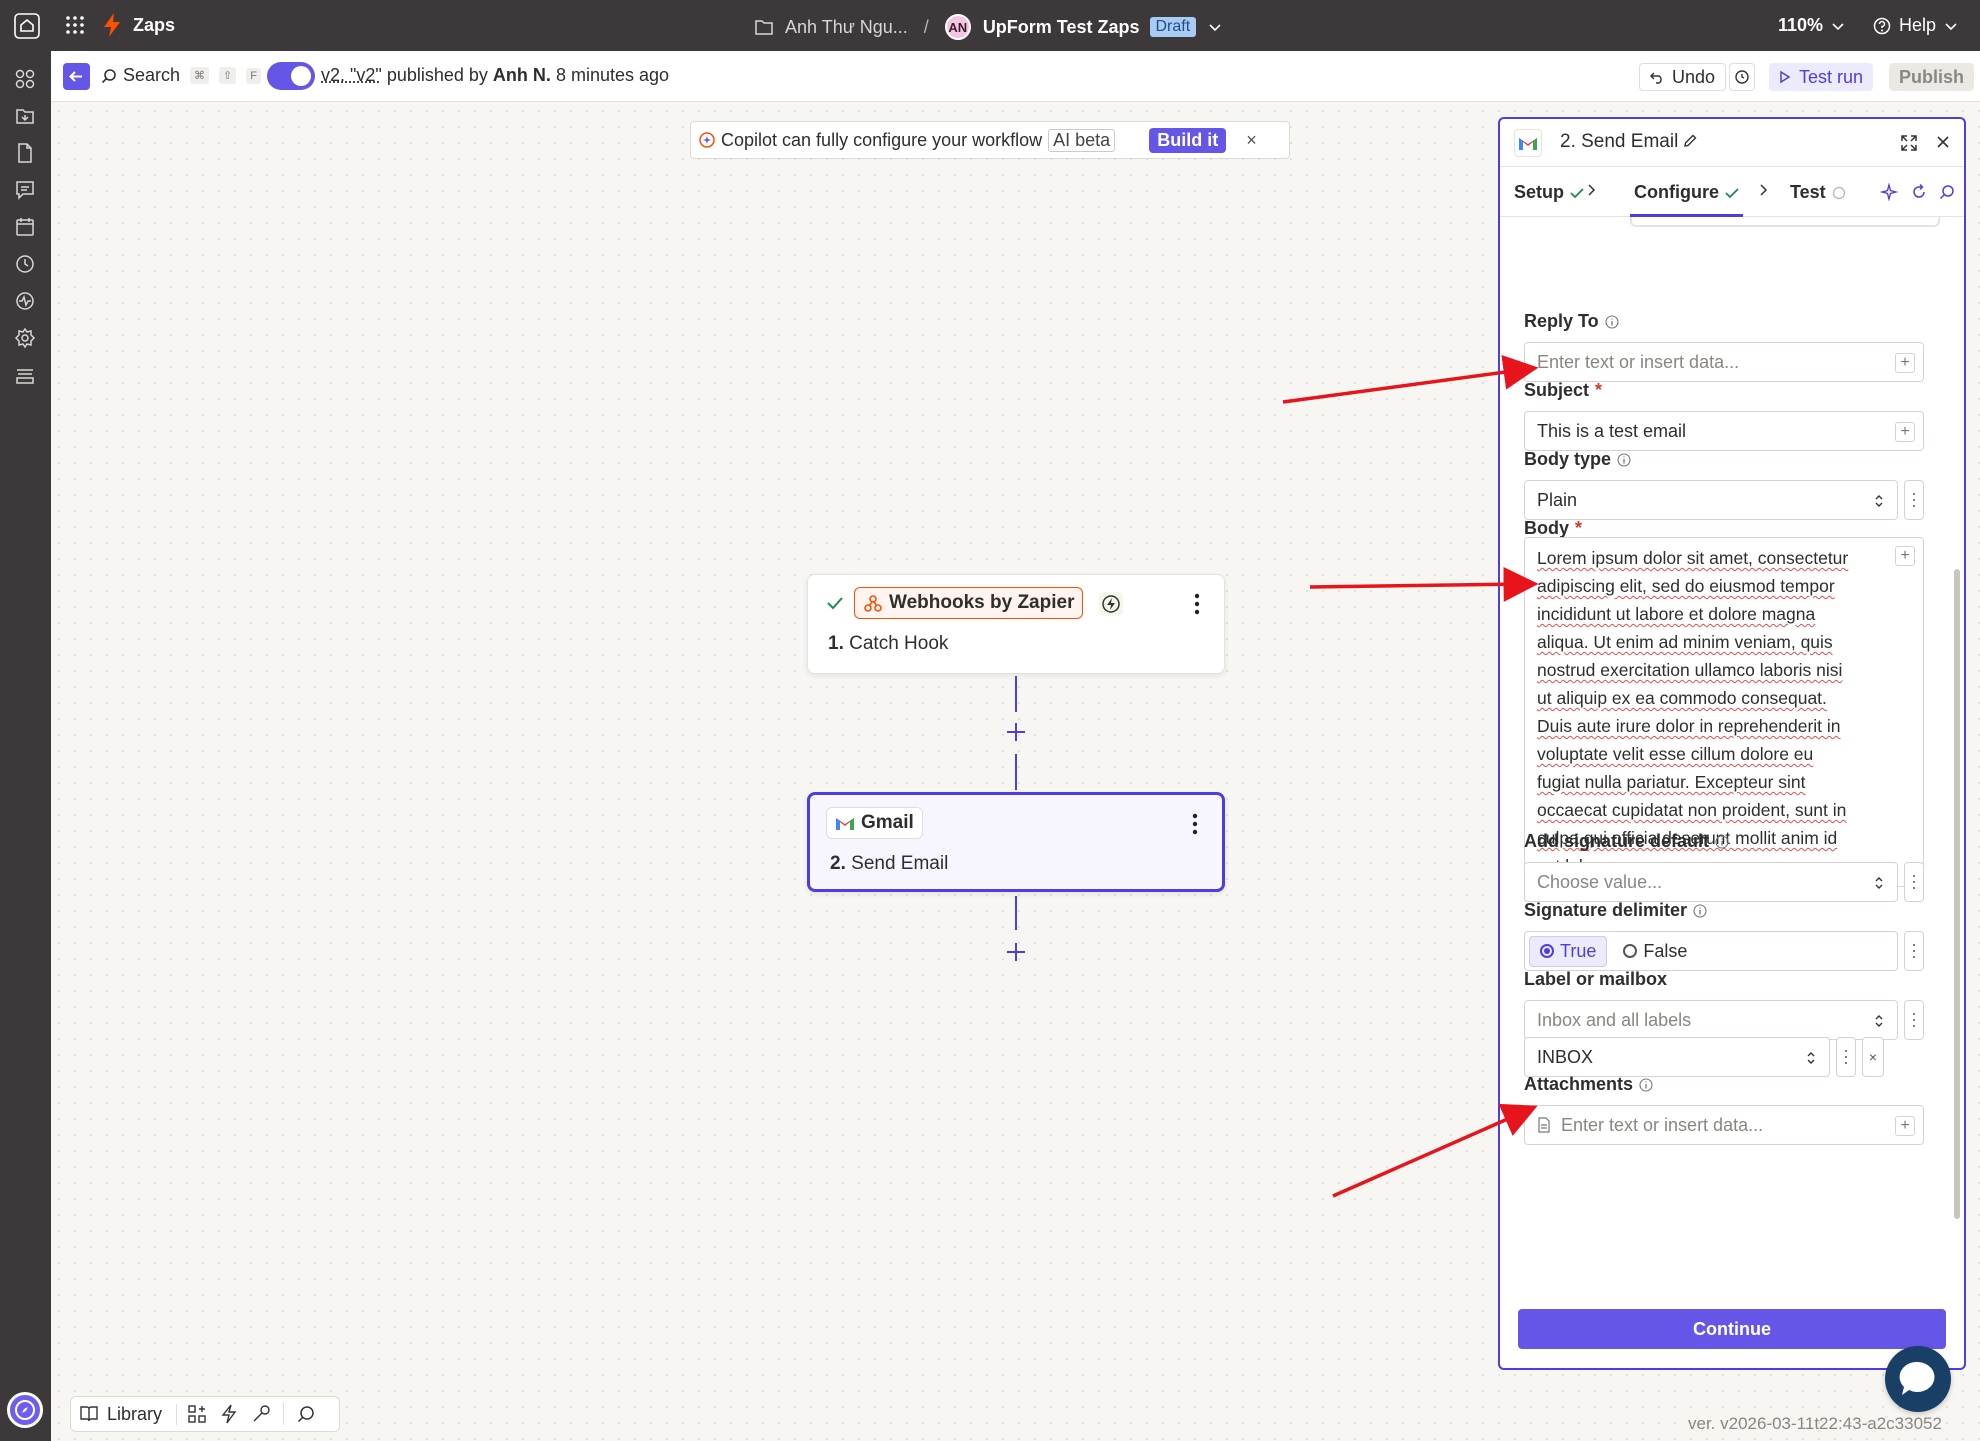  I want to click on chat-icon, so click(25, 190).